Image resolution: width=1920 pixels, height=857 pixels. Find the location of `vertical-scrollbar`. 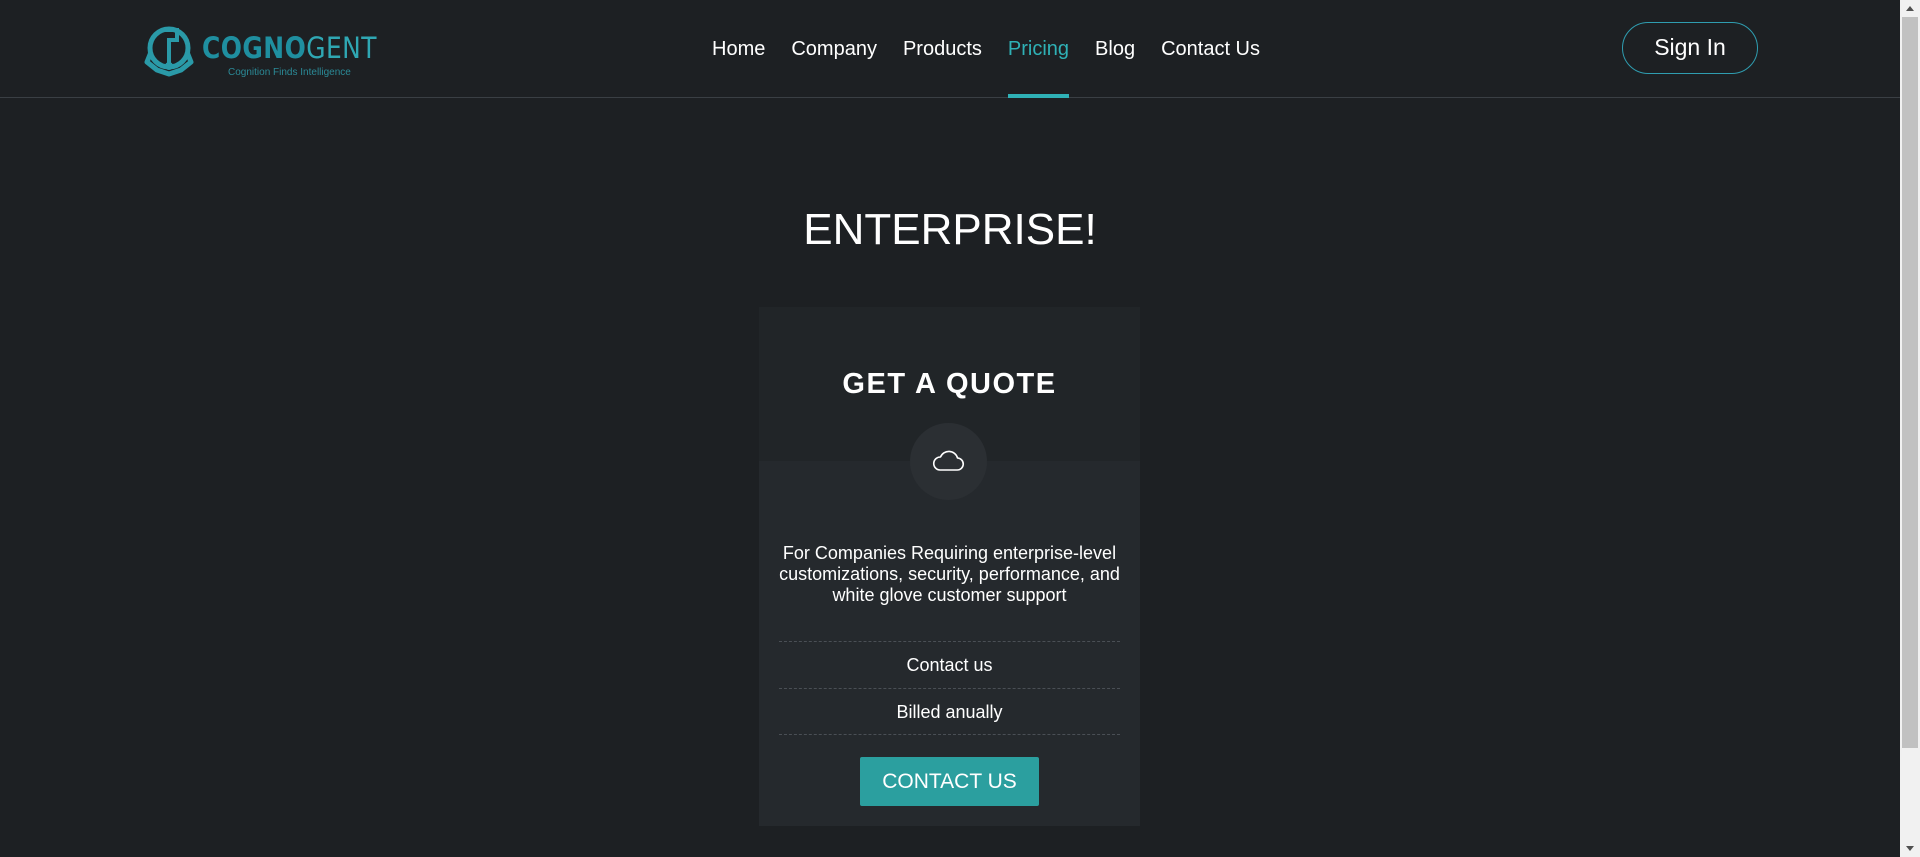

vertical-scrollbar is located at coordinates (1910, 428).